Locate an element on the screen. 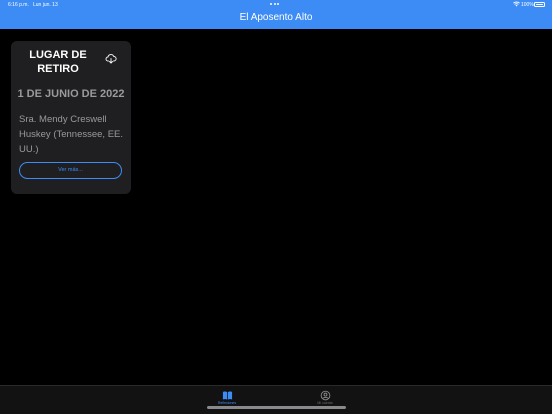 This screenshot has height=414, width=552. card-title: LUGAR DE RETIRO is located at coordinates (58, 62).